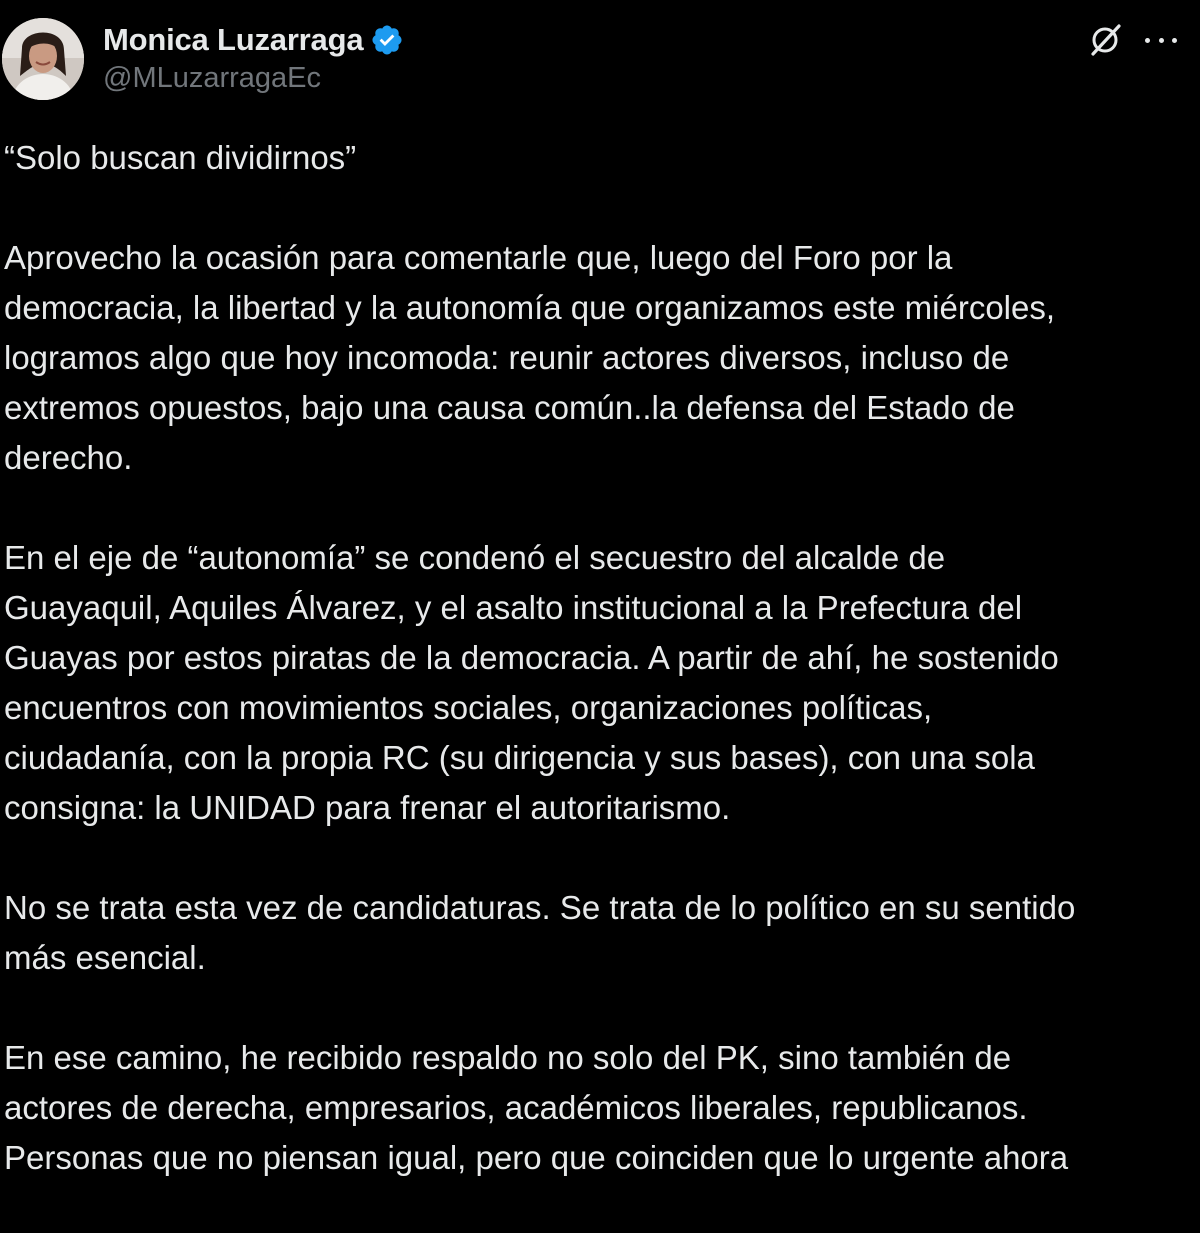 Image resolution: width=1200 pixels, height=1233 pixels. I want to click on author-display-name: Monica Luzarraga, so click(233, 40).